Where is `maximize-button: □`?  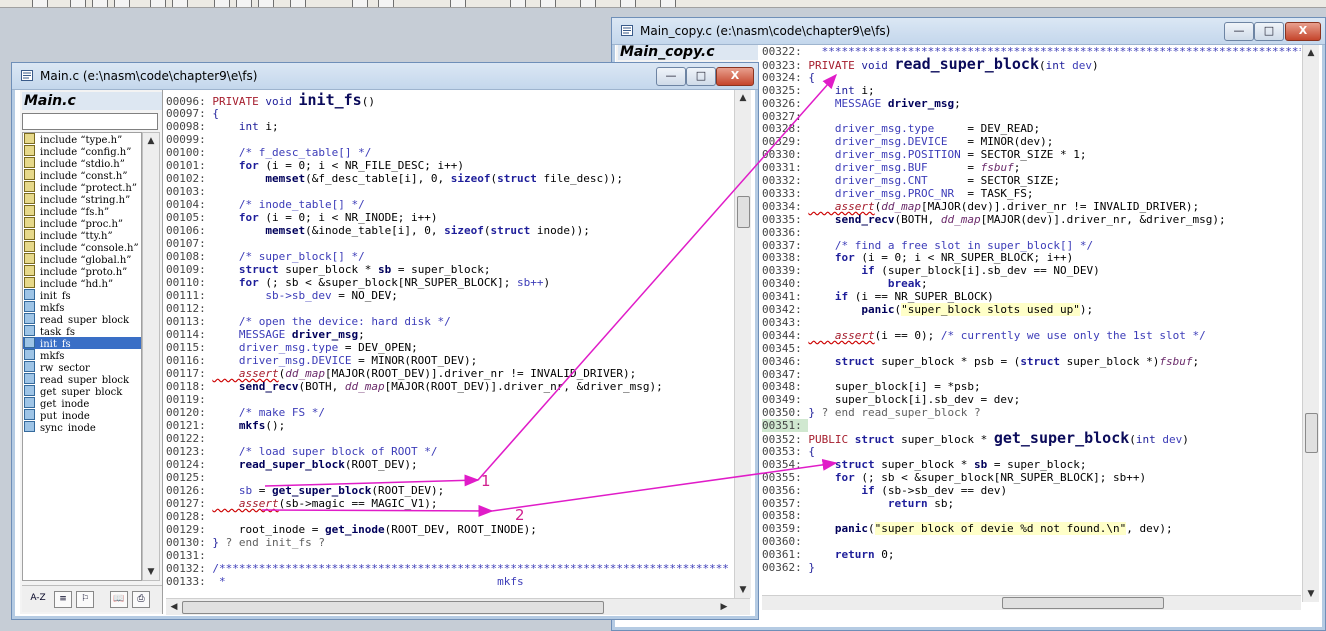
maximize-button: □ is located at coordinates (1269, 31).